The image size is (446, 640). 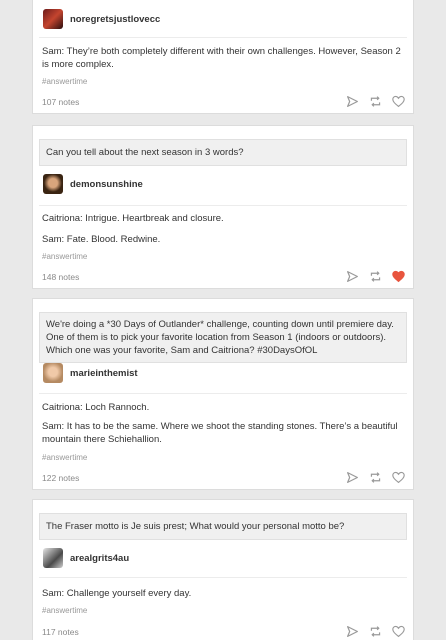 What do you see at coordinates (101, 239) in the screenshot?
I see `answer-text: Sam: Fate. Blood. Redwine.` at bounding box center [101, 239].